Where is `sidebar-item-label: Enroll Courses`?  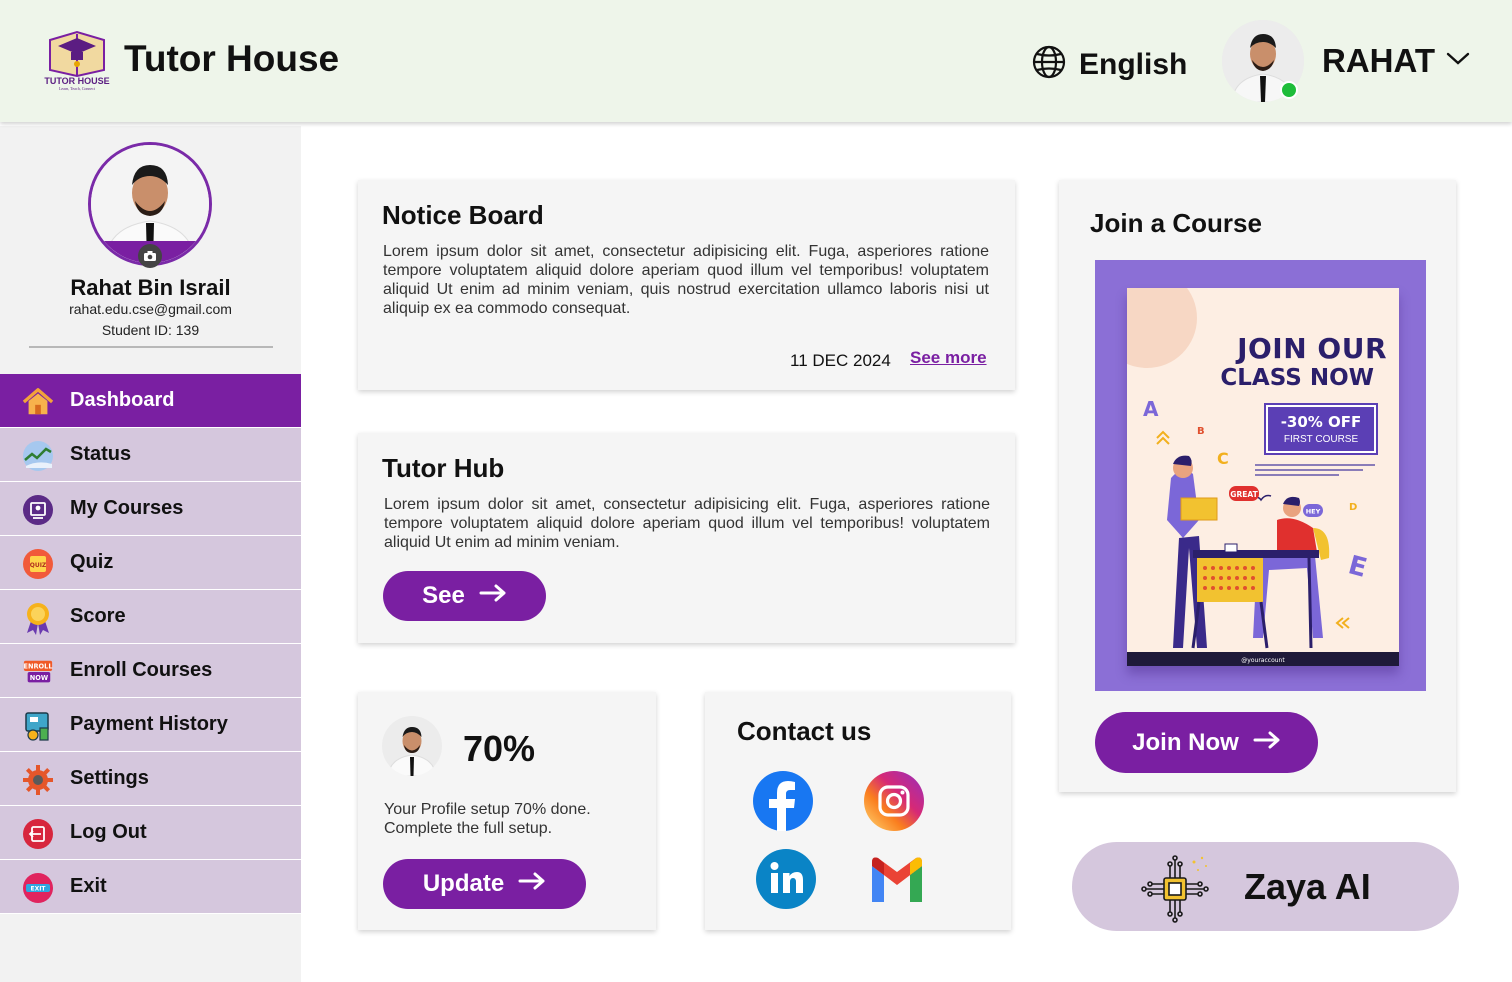 sidebar-item-label: Enroll Courses is located at coordinates (141, 670).